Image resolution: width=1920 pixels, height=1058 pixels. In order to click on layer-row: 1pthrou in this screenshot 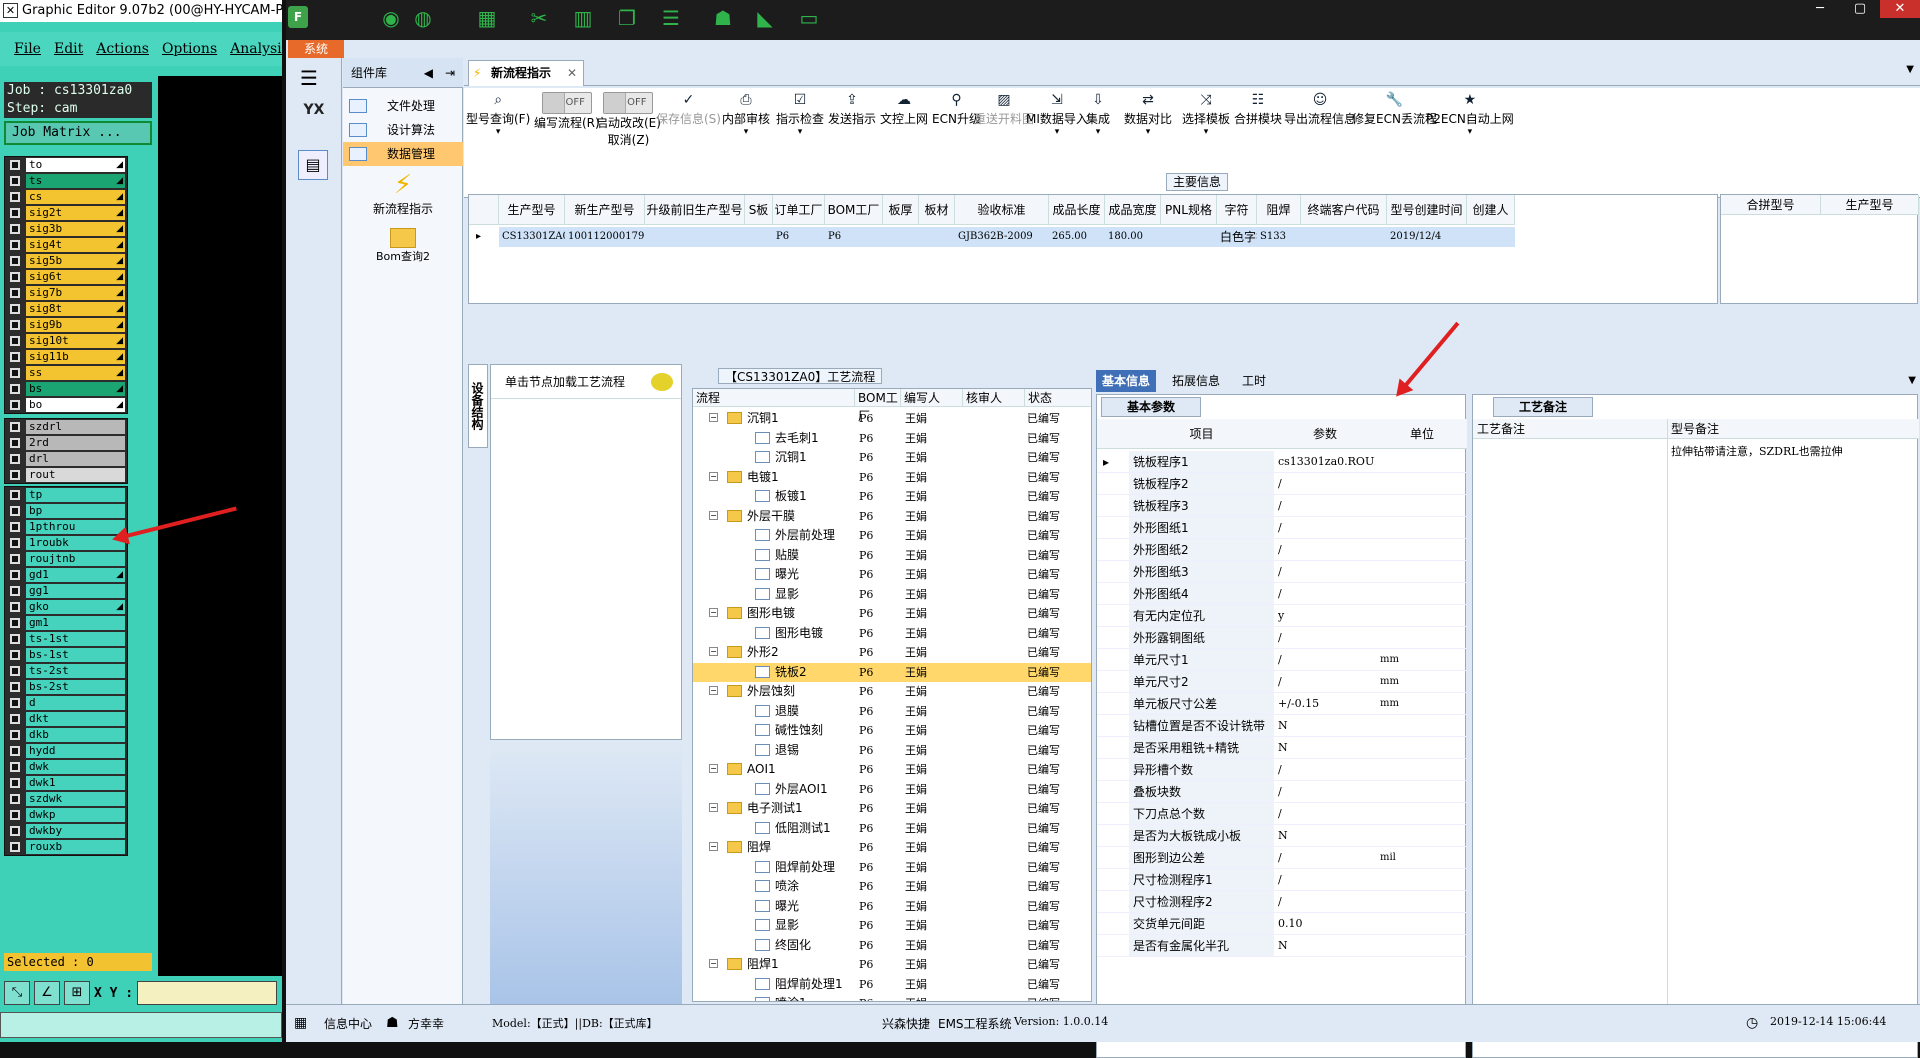, I will do `click(66, 527)`.